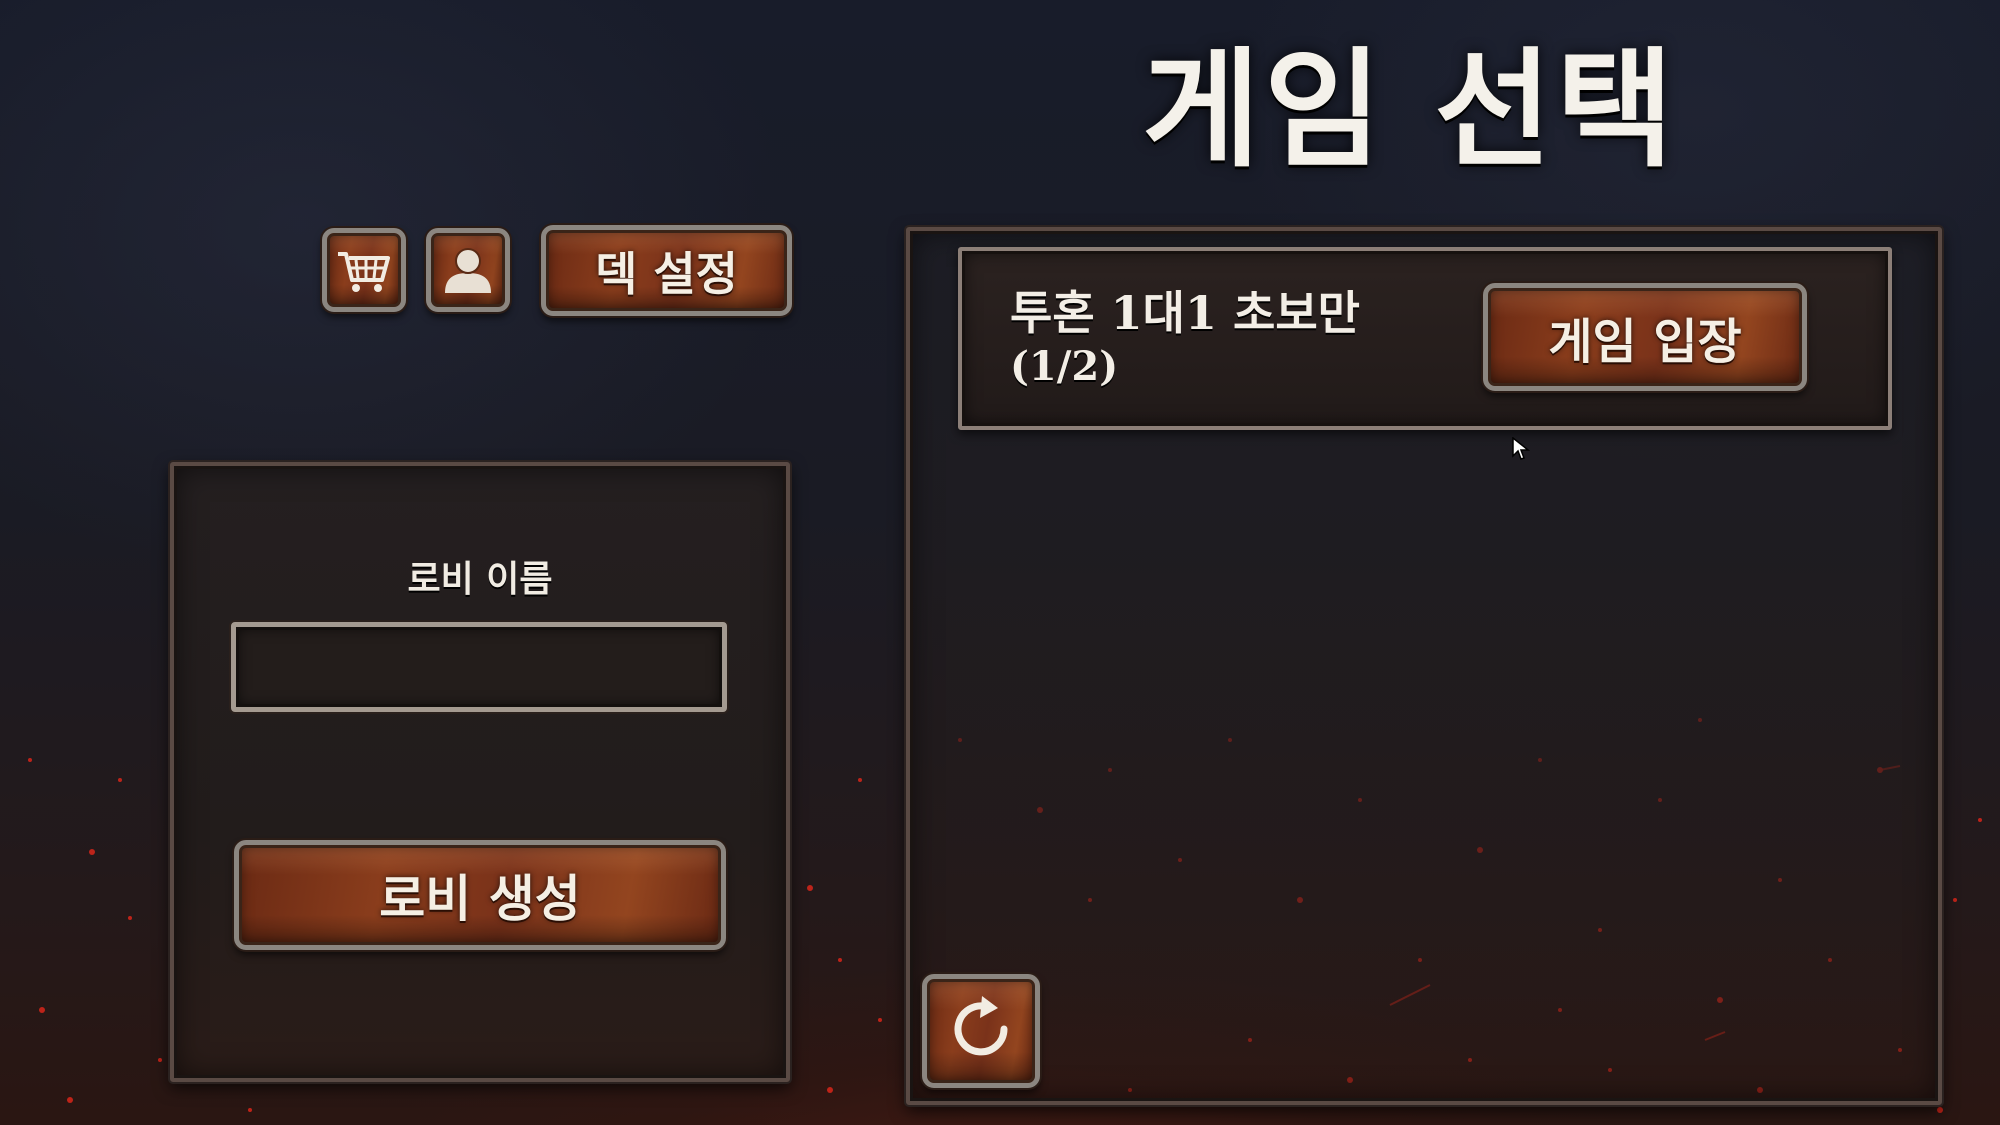 The height and width of the screenshot is (1125, 2000). I want to click on refresh-button, so click(981, 1031).